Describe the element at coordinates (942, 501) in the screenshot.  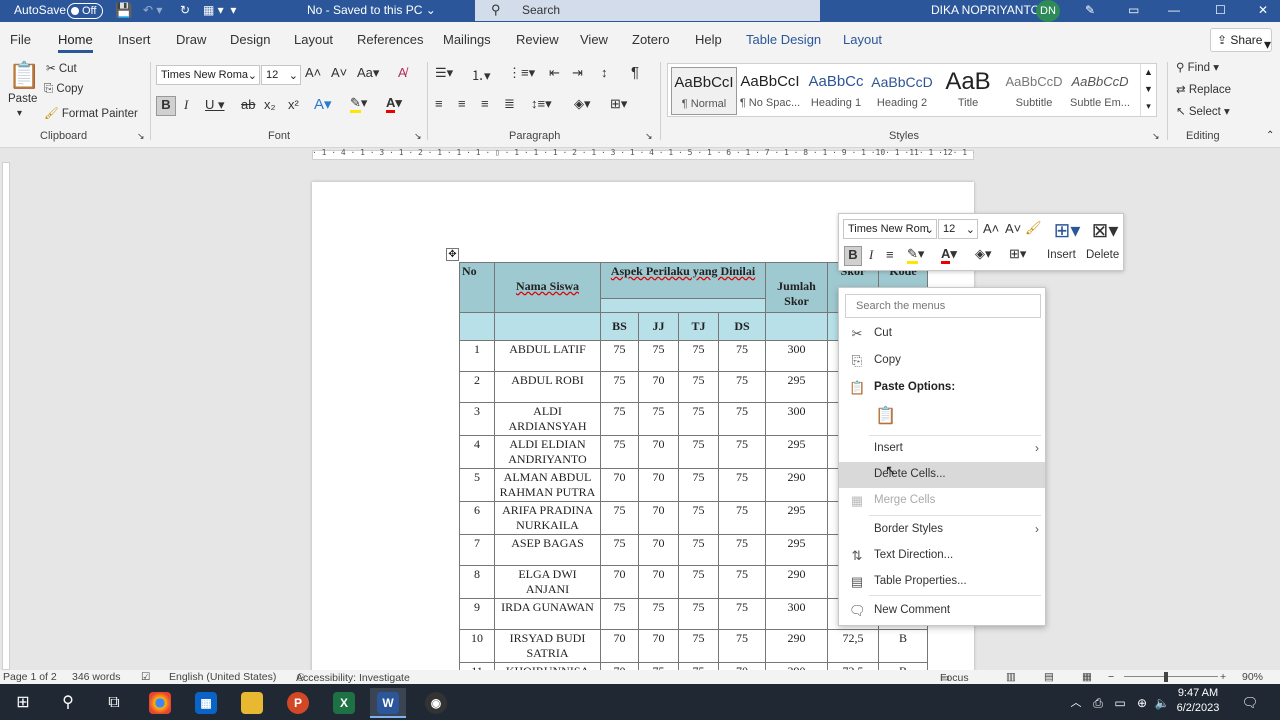
I see `menu-merge-cells: ▦ Merge Cells` at that location.